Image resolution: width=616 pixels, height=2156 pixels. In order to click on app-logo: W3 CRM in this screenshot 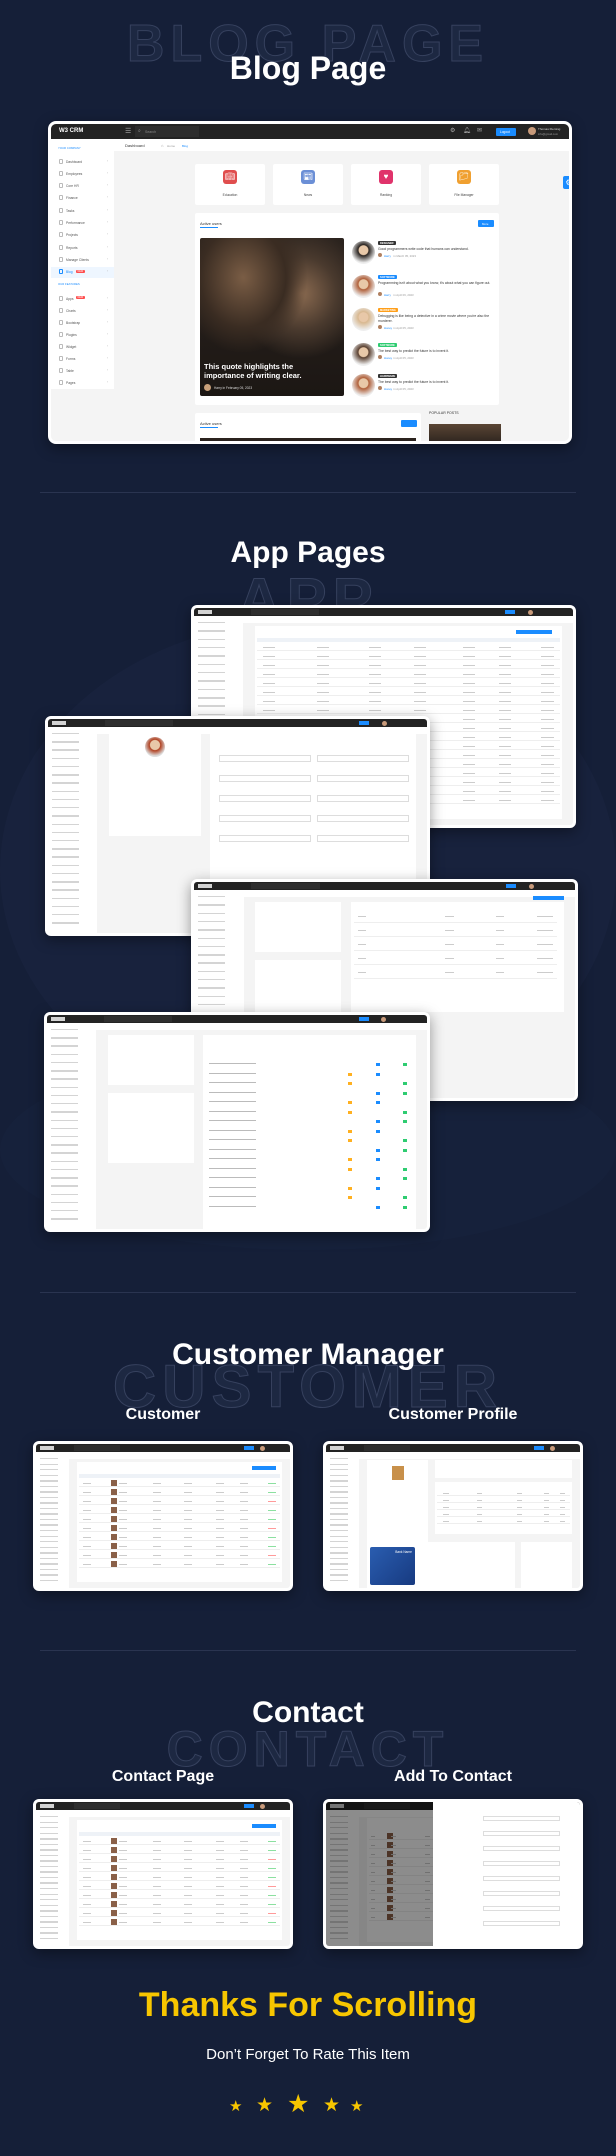, I will do `click(71, 131)`.